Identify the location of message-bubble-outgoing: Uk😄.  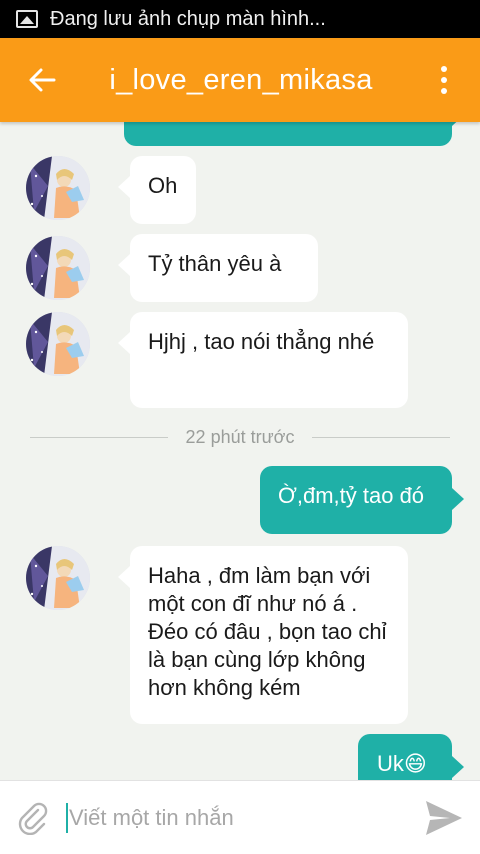
(411, 757).